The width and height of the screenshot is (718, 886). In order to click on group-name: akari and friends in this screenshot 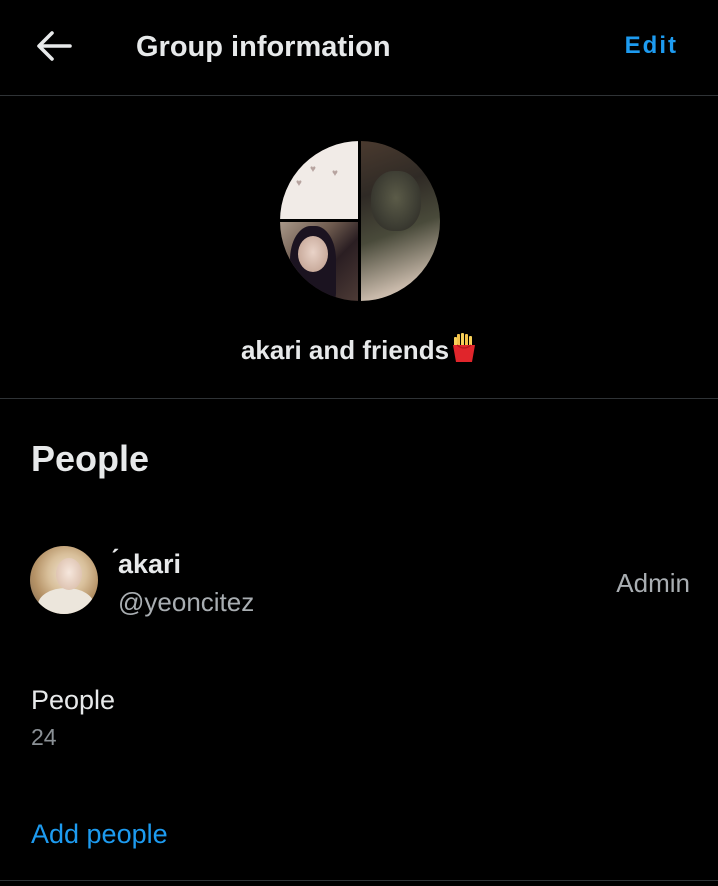, I will do `click(359, 349)`.